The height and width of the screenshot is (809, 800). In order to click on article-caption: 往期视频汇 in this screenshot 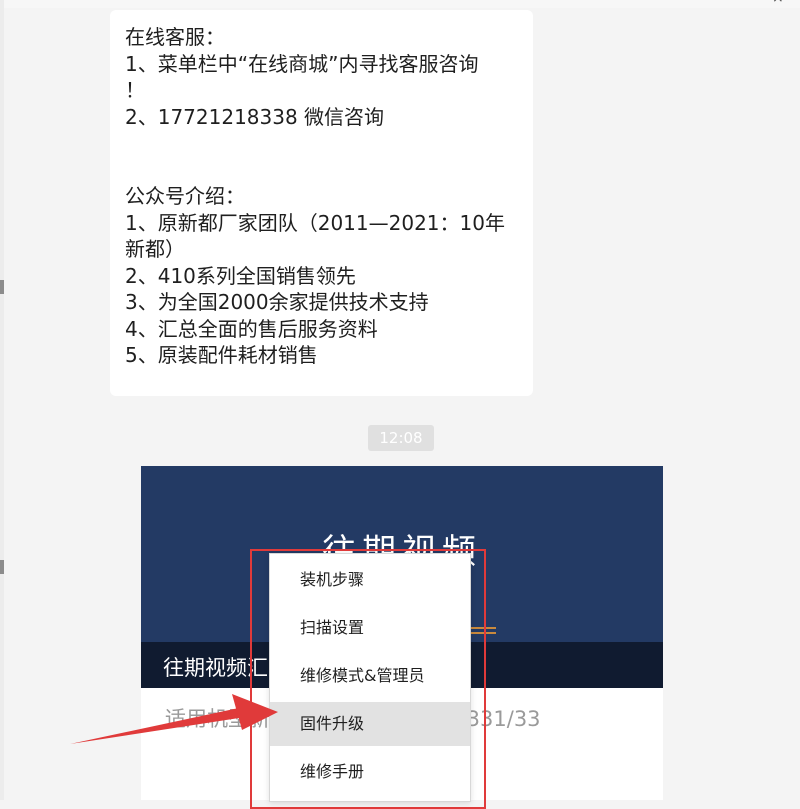, I will do `click(215, 668)`.